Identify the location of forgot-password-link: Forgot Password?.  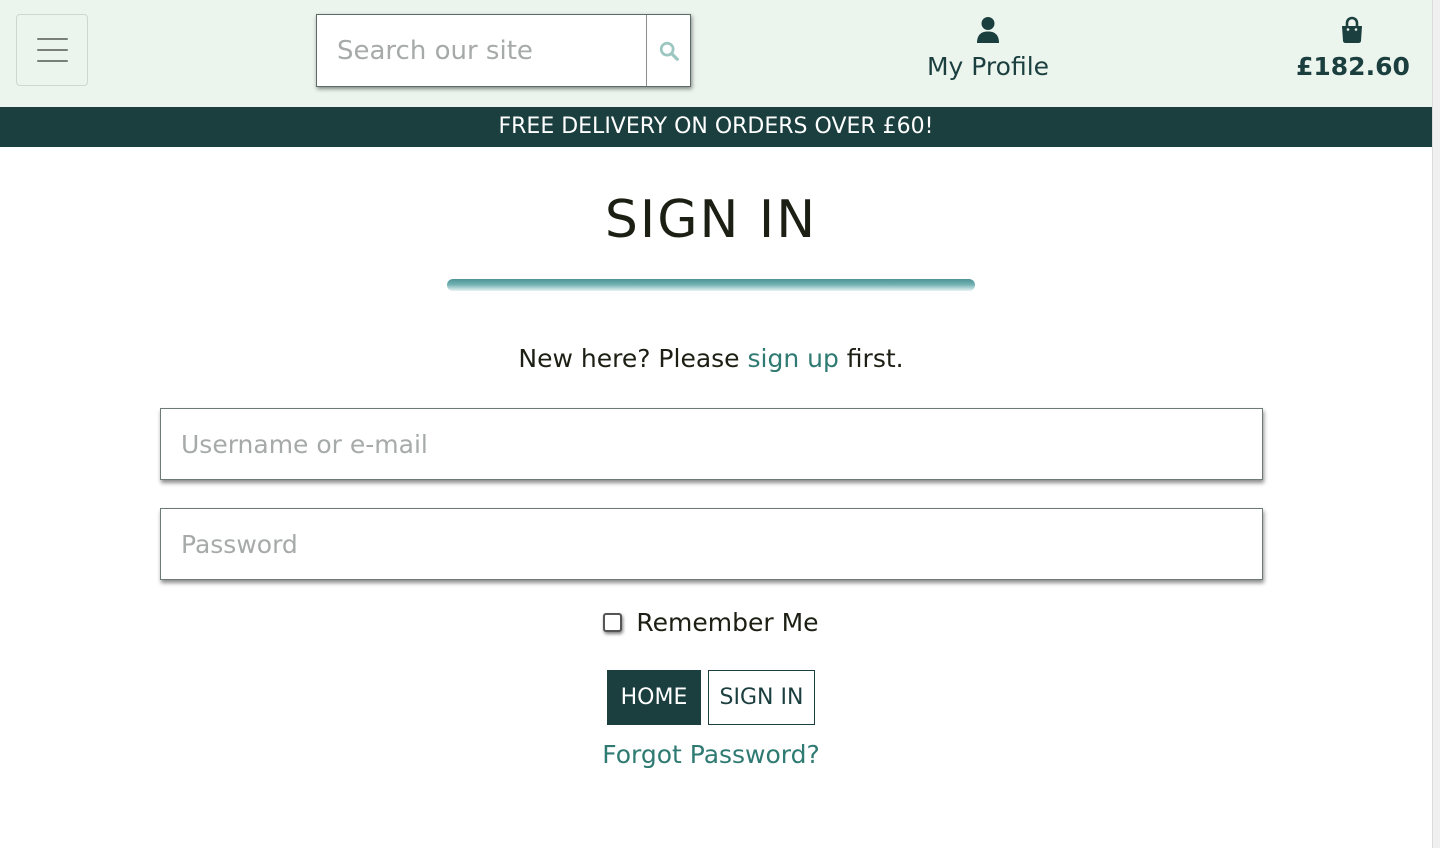
(711, 754).